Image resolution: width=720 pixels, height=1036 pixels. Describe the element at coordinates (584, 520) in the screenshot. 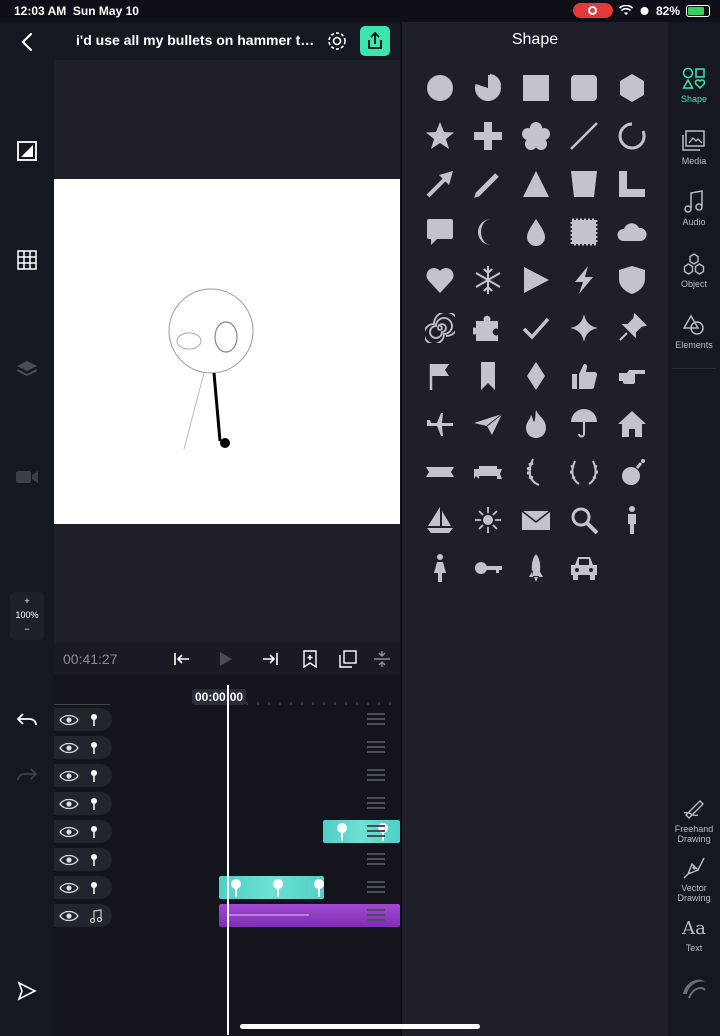

I see `shape-magnifier` at that location.